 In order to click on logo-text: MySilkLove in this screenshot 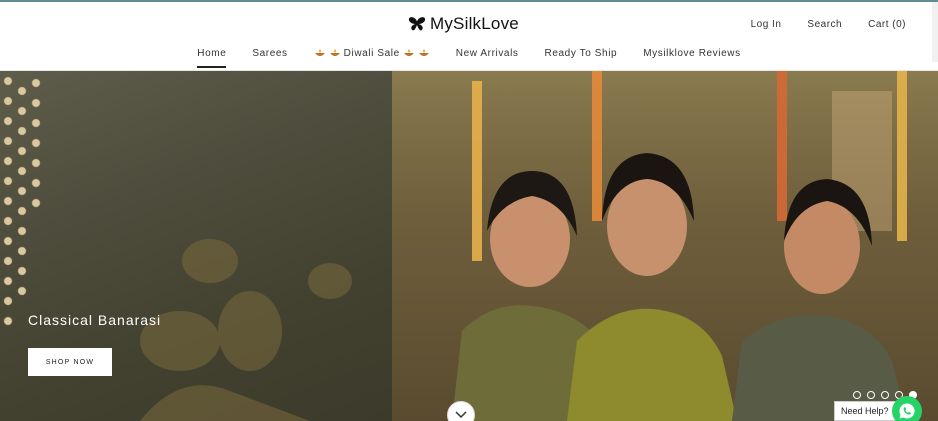, I will do `click(474, 23)`.